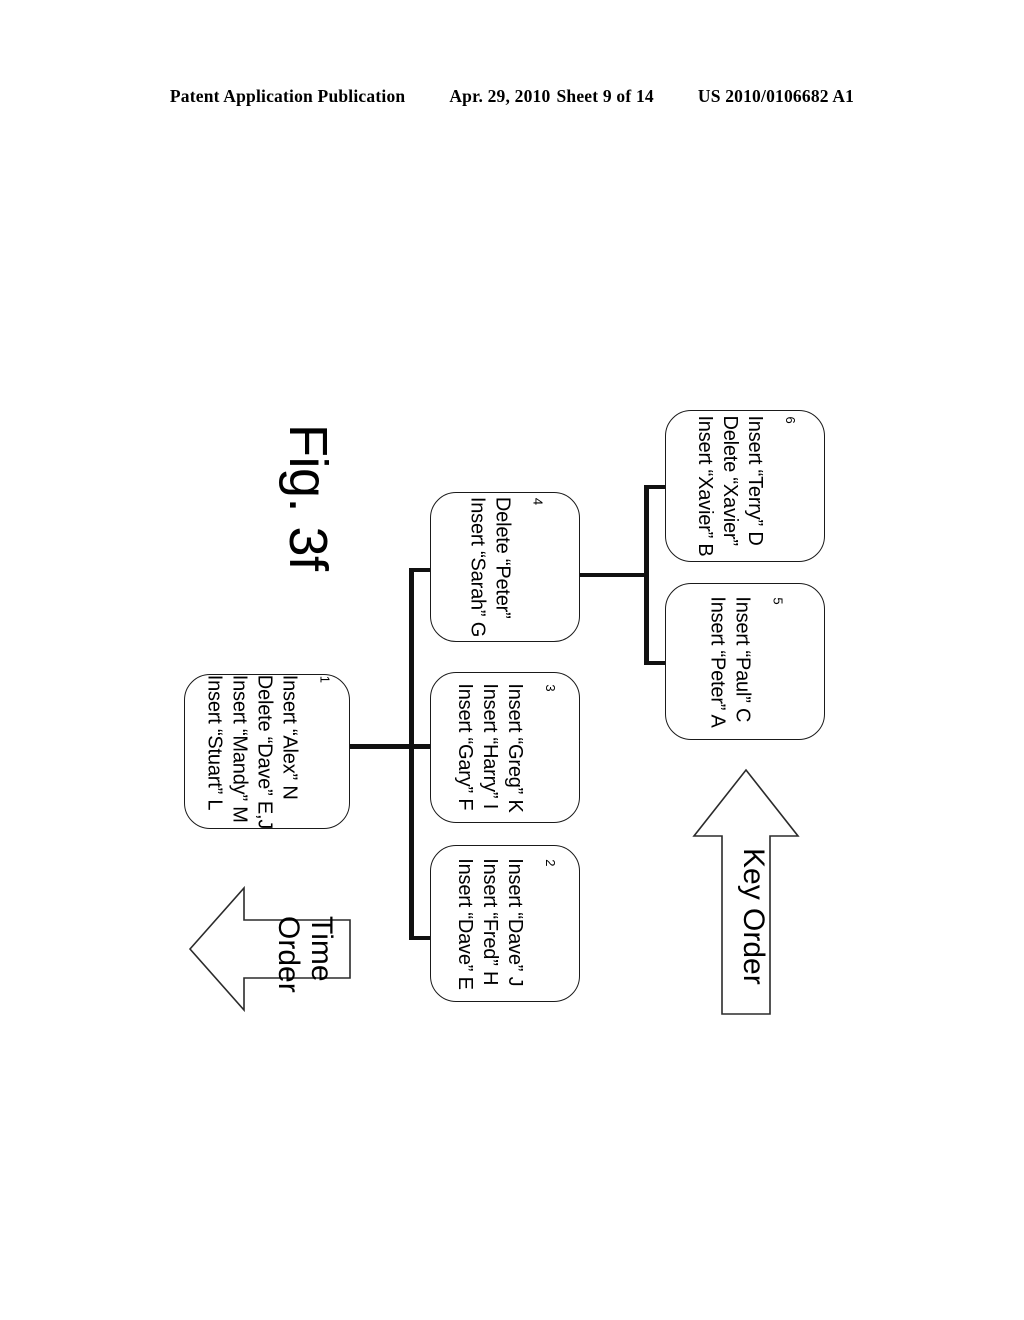  I want to click on node-6-line-2: Delete “Xavier”, so click(730, 480).